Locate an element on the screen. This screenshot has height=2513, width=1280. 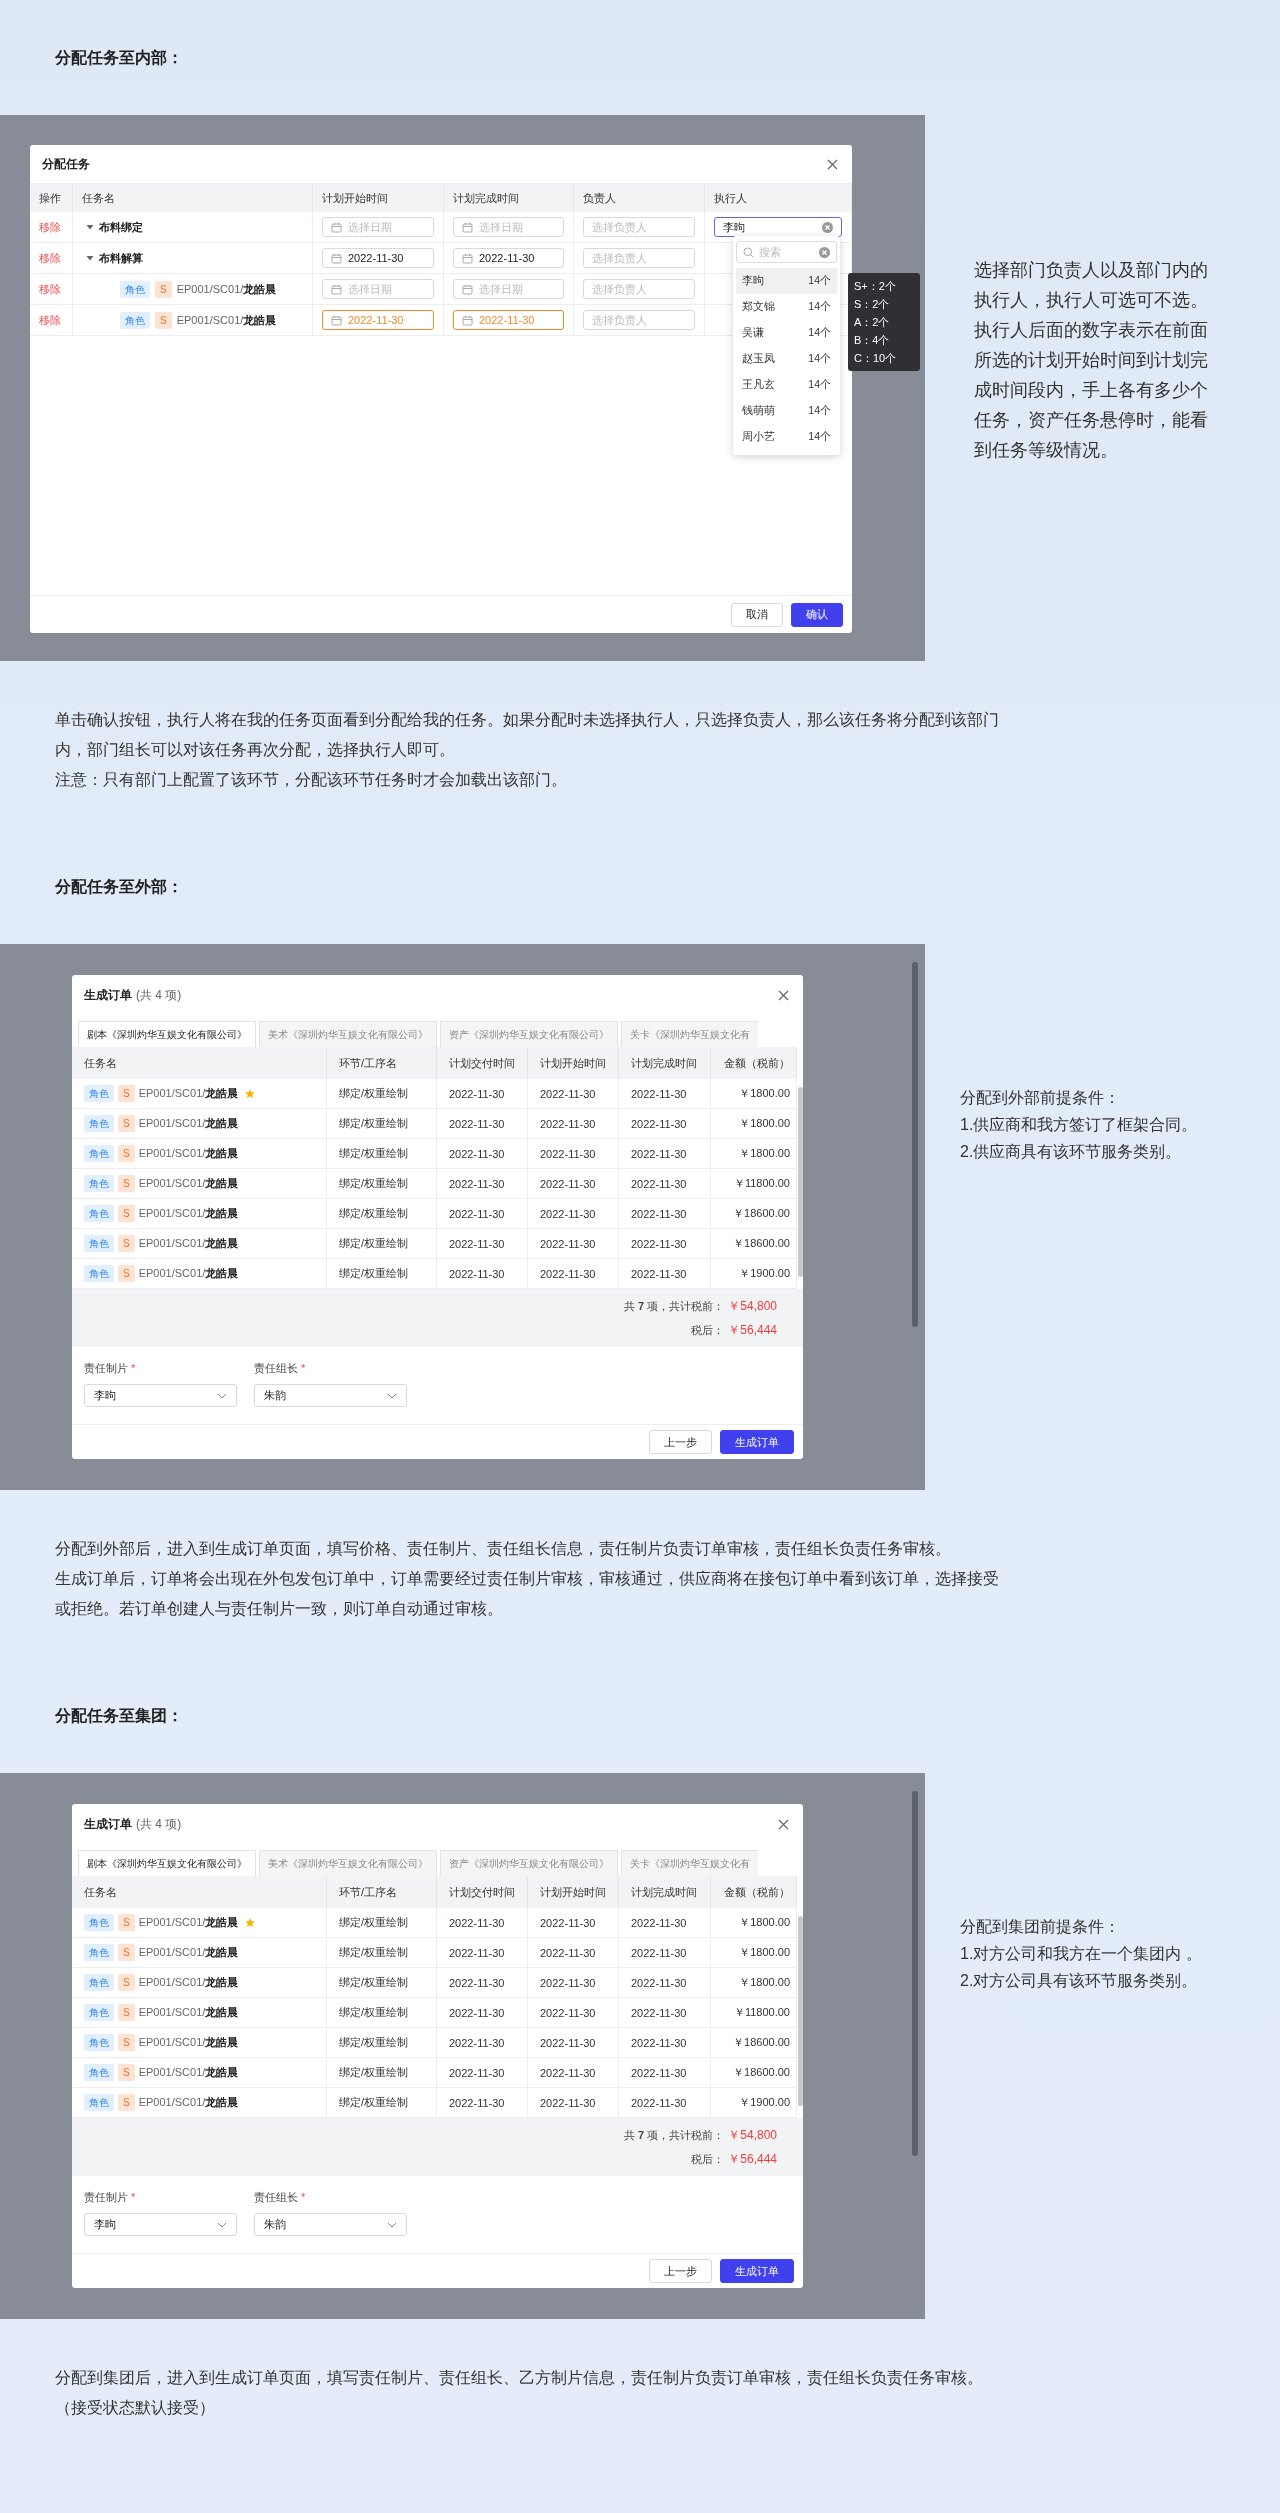
menu-item: 周小艺 14个 is located at coordinates (786, 437).